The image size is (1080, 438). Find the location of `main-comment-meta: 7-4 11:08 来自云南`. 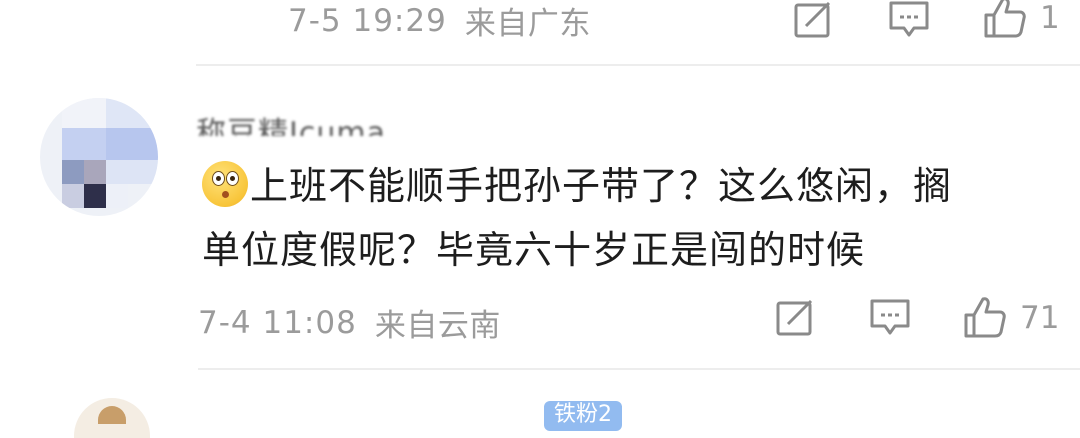

main-comment-meta: 7-4 11:08 来自云南 is located at coordinates (349, 322).